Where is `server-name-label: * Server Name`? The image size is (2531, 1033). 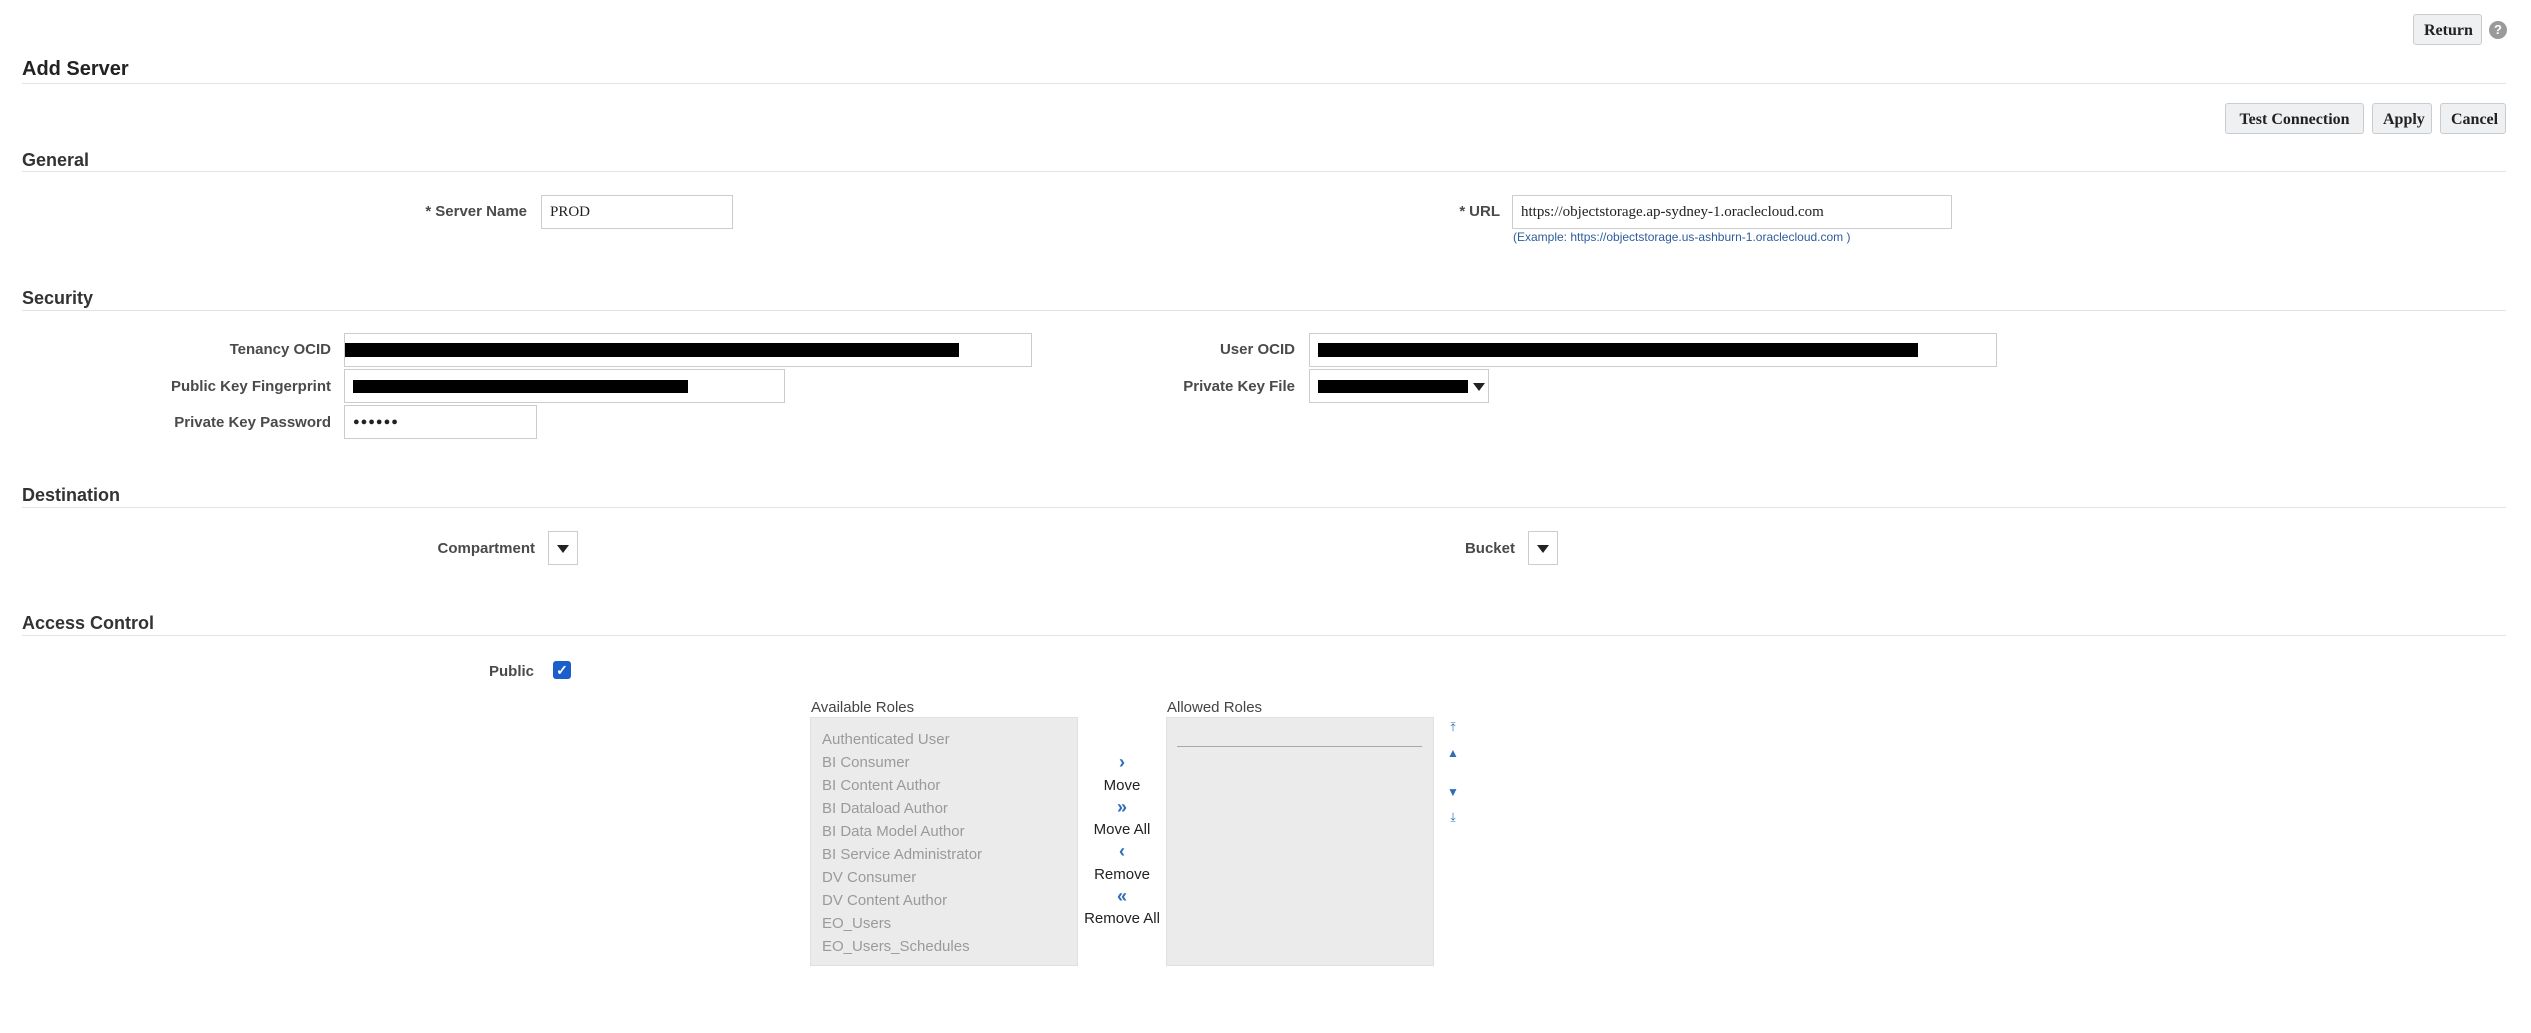 server-name-label: * Server Name is located at coordinates (476, 211).